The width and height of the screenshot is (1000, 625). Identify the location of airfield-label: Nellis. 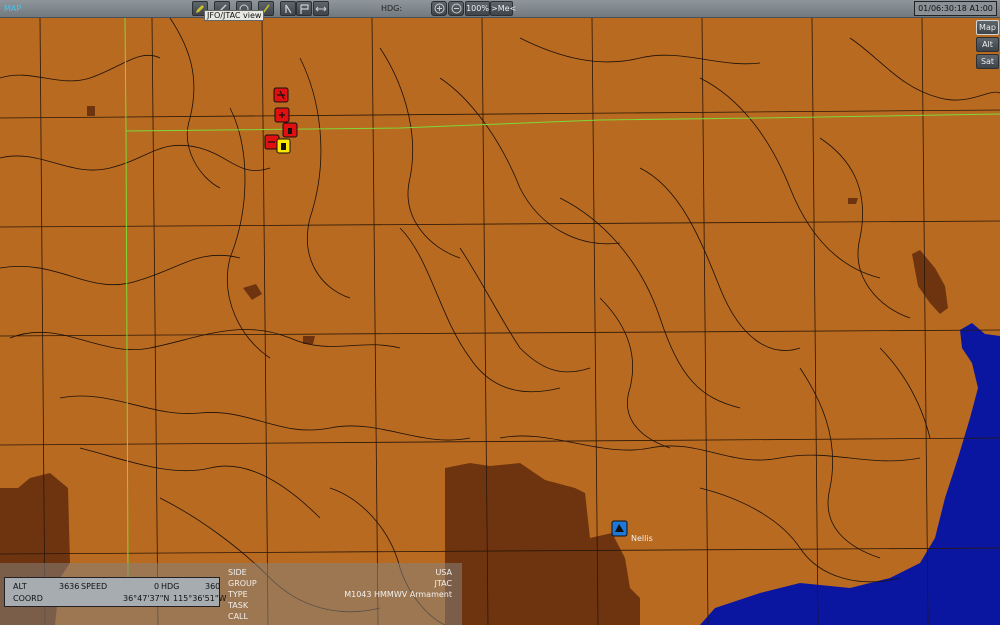
(642, 538).